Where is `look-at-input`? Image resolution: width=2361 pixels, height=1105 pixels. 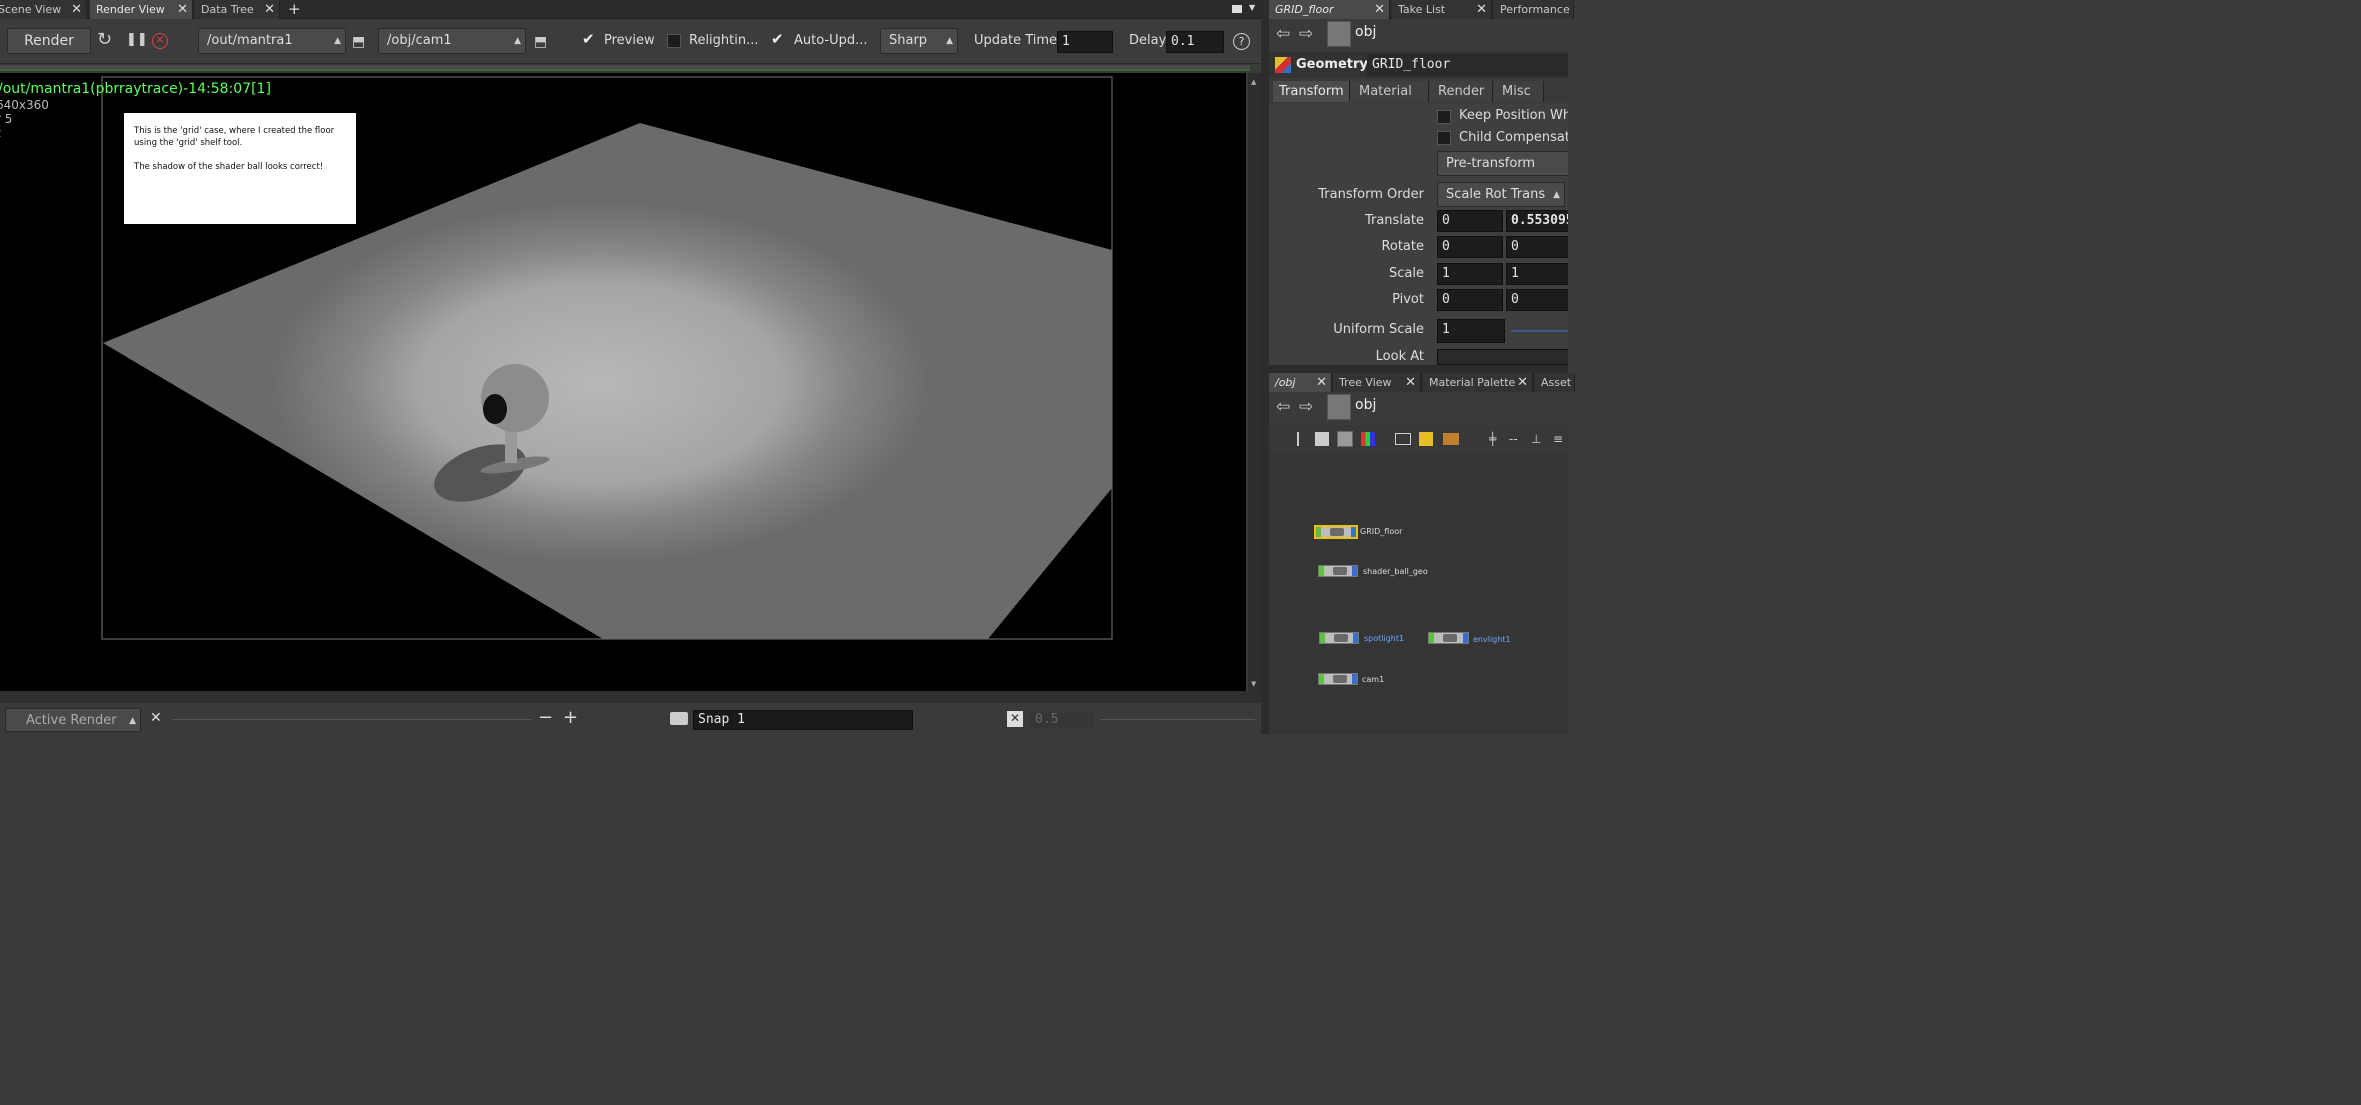 look-at-input is located at coordinates (1502, 357).